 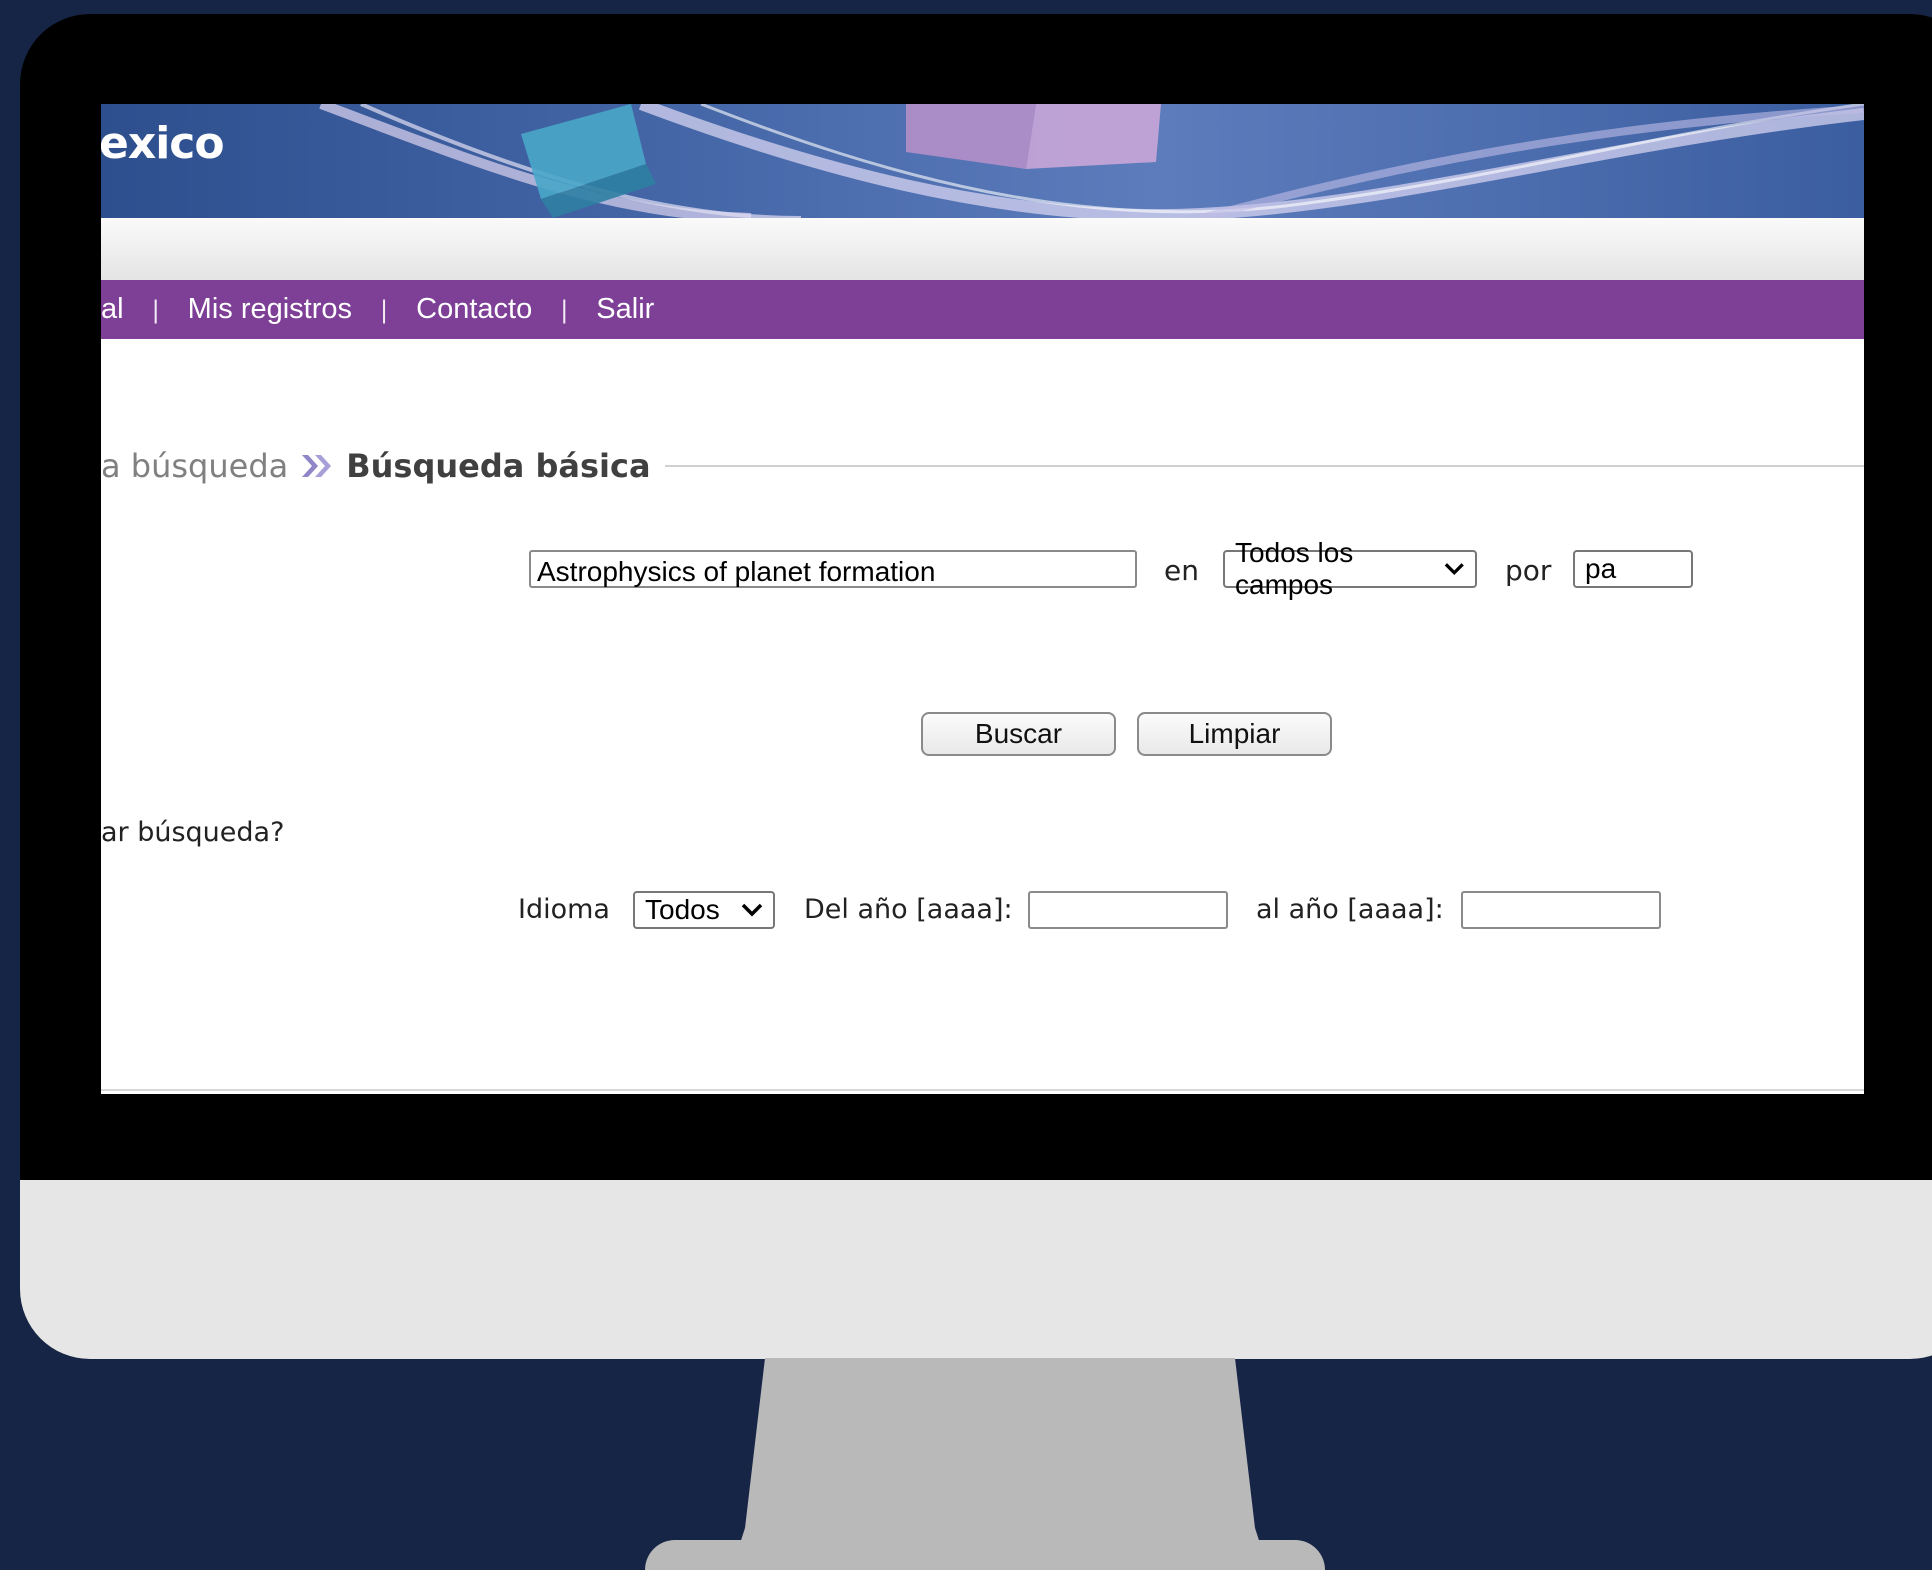 I want to click on from-year-label: Del año [aaaa]:, so click(x=908, y=909).